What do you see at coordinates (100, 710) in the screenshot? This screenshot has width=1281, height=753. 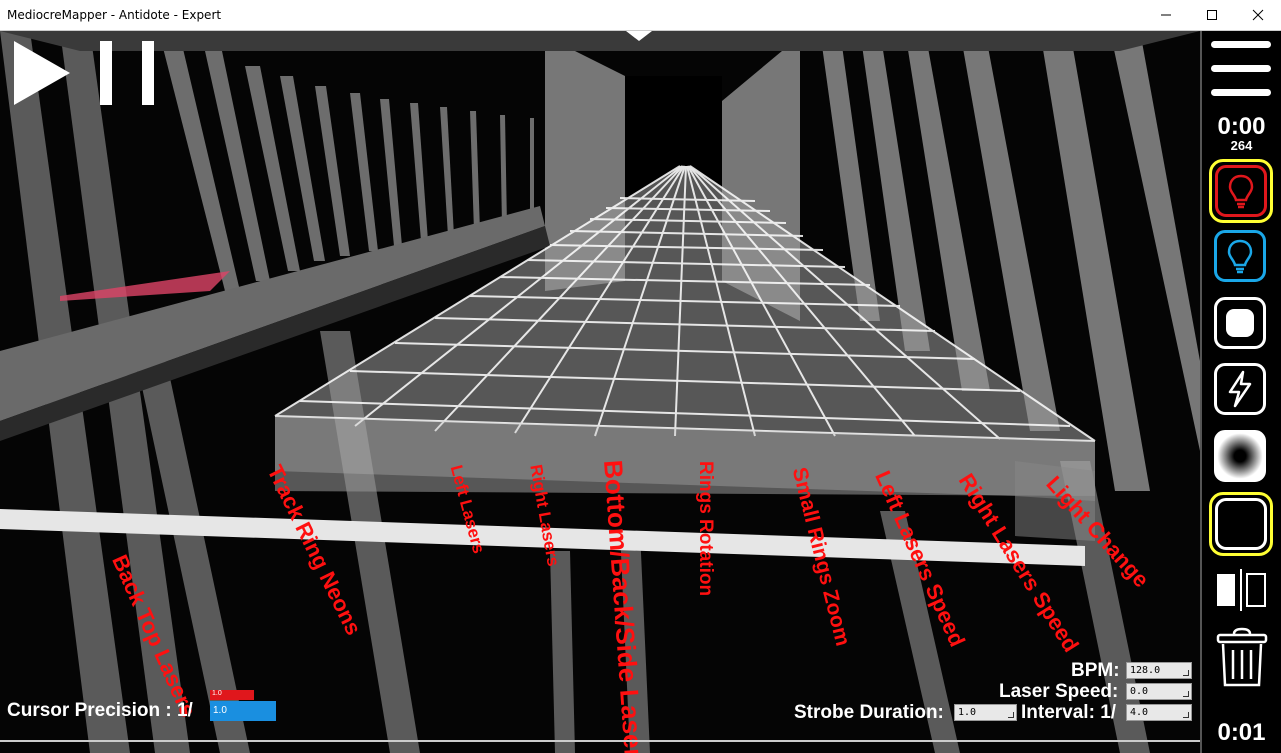 I see `cursor-precision-label: Cursor Precision : 1/` at bounding box center [100, 710].